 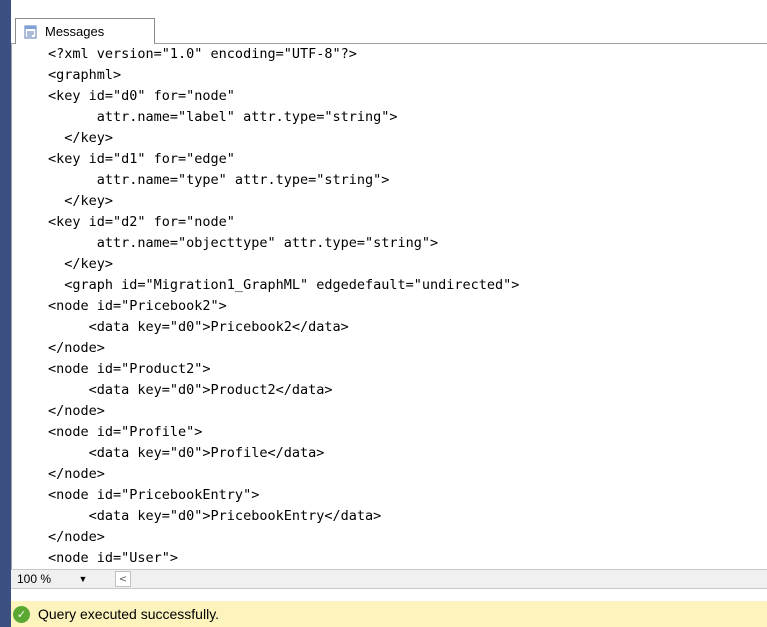 What do you see at coordinates (125, 432) in the screenshot?
I see `code-line: <node id="Profile">` at bounding box center [125, 432].